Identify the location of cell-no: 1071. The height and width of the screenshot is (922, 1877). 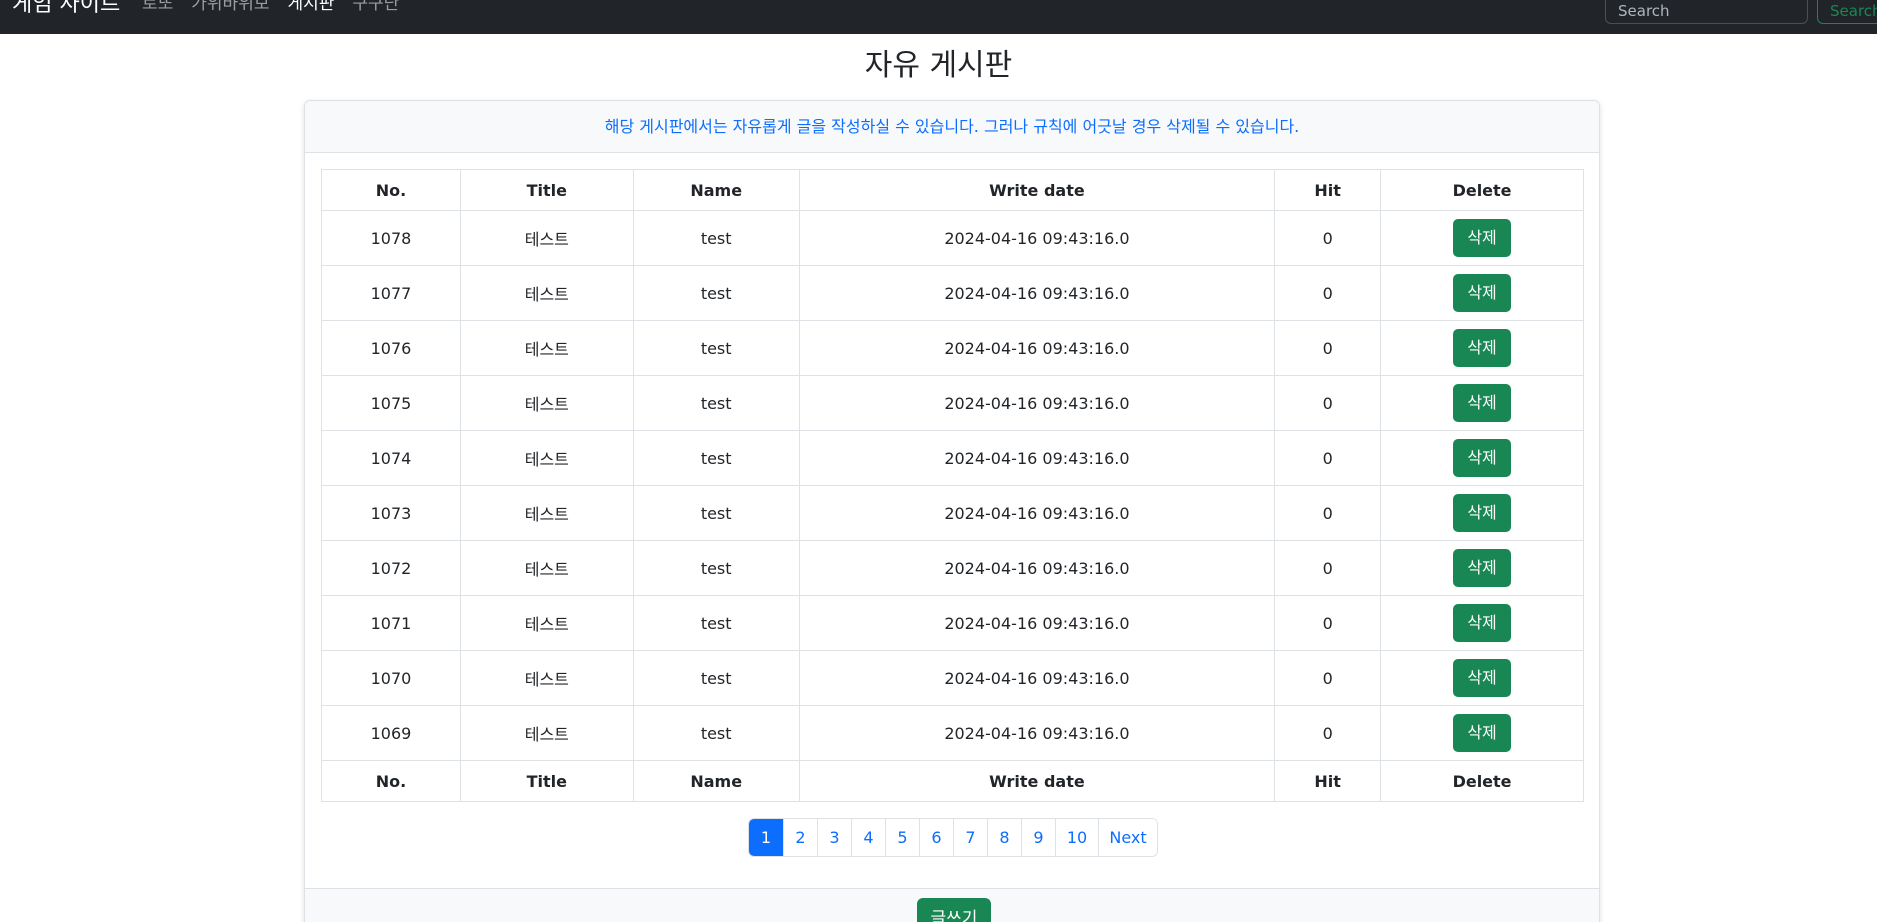
(391, 623).